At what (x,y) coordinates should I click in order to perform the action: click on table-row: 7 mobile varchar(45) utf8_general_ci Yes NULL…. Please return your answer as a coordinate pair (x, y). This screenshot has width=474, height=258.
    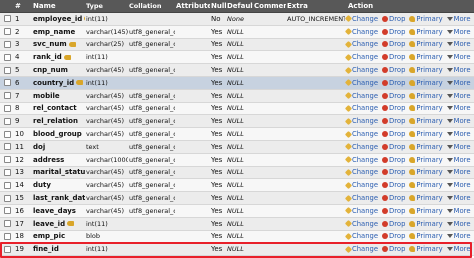
    Looking at the image, I should click on (237, 96).